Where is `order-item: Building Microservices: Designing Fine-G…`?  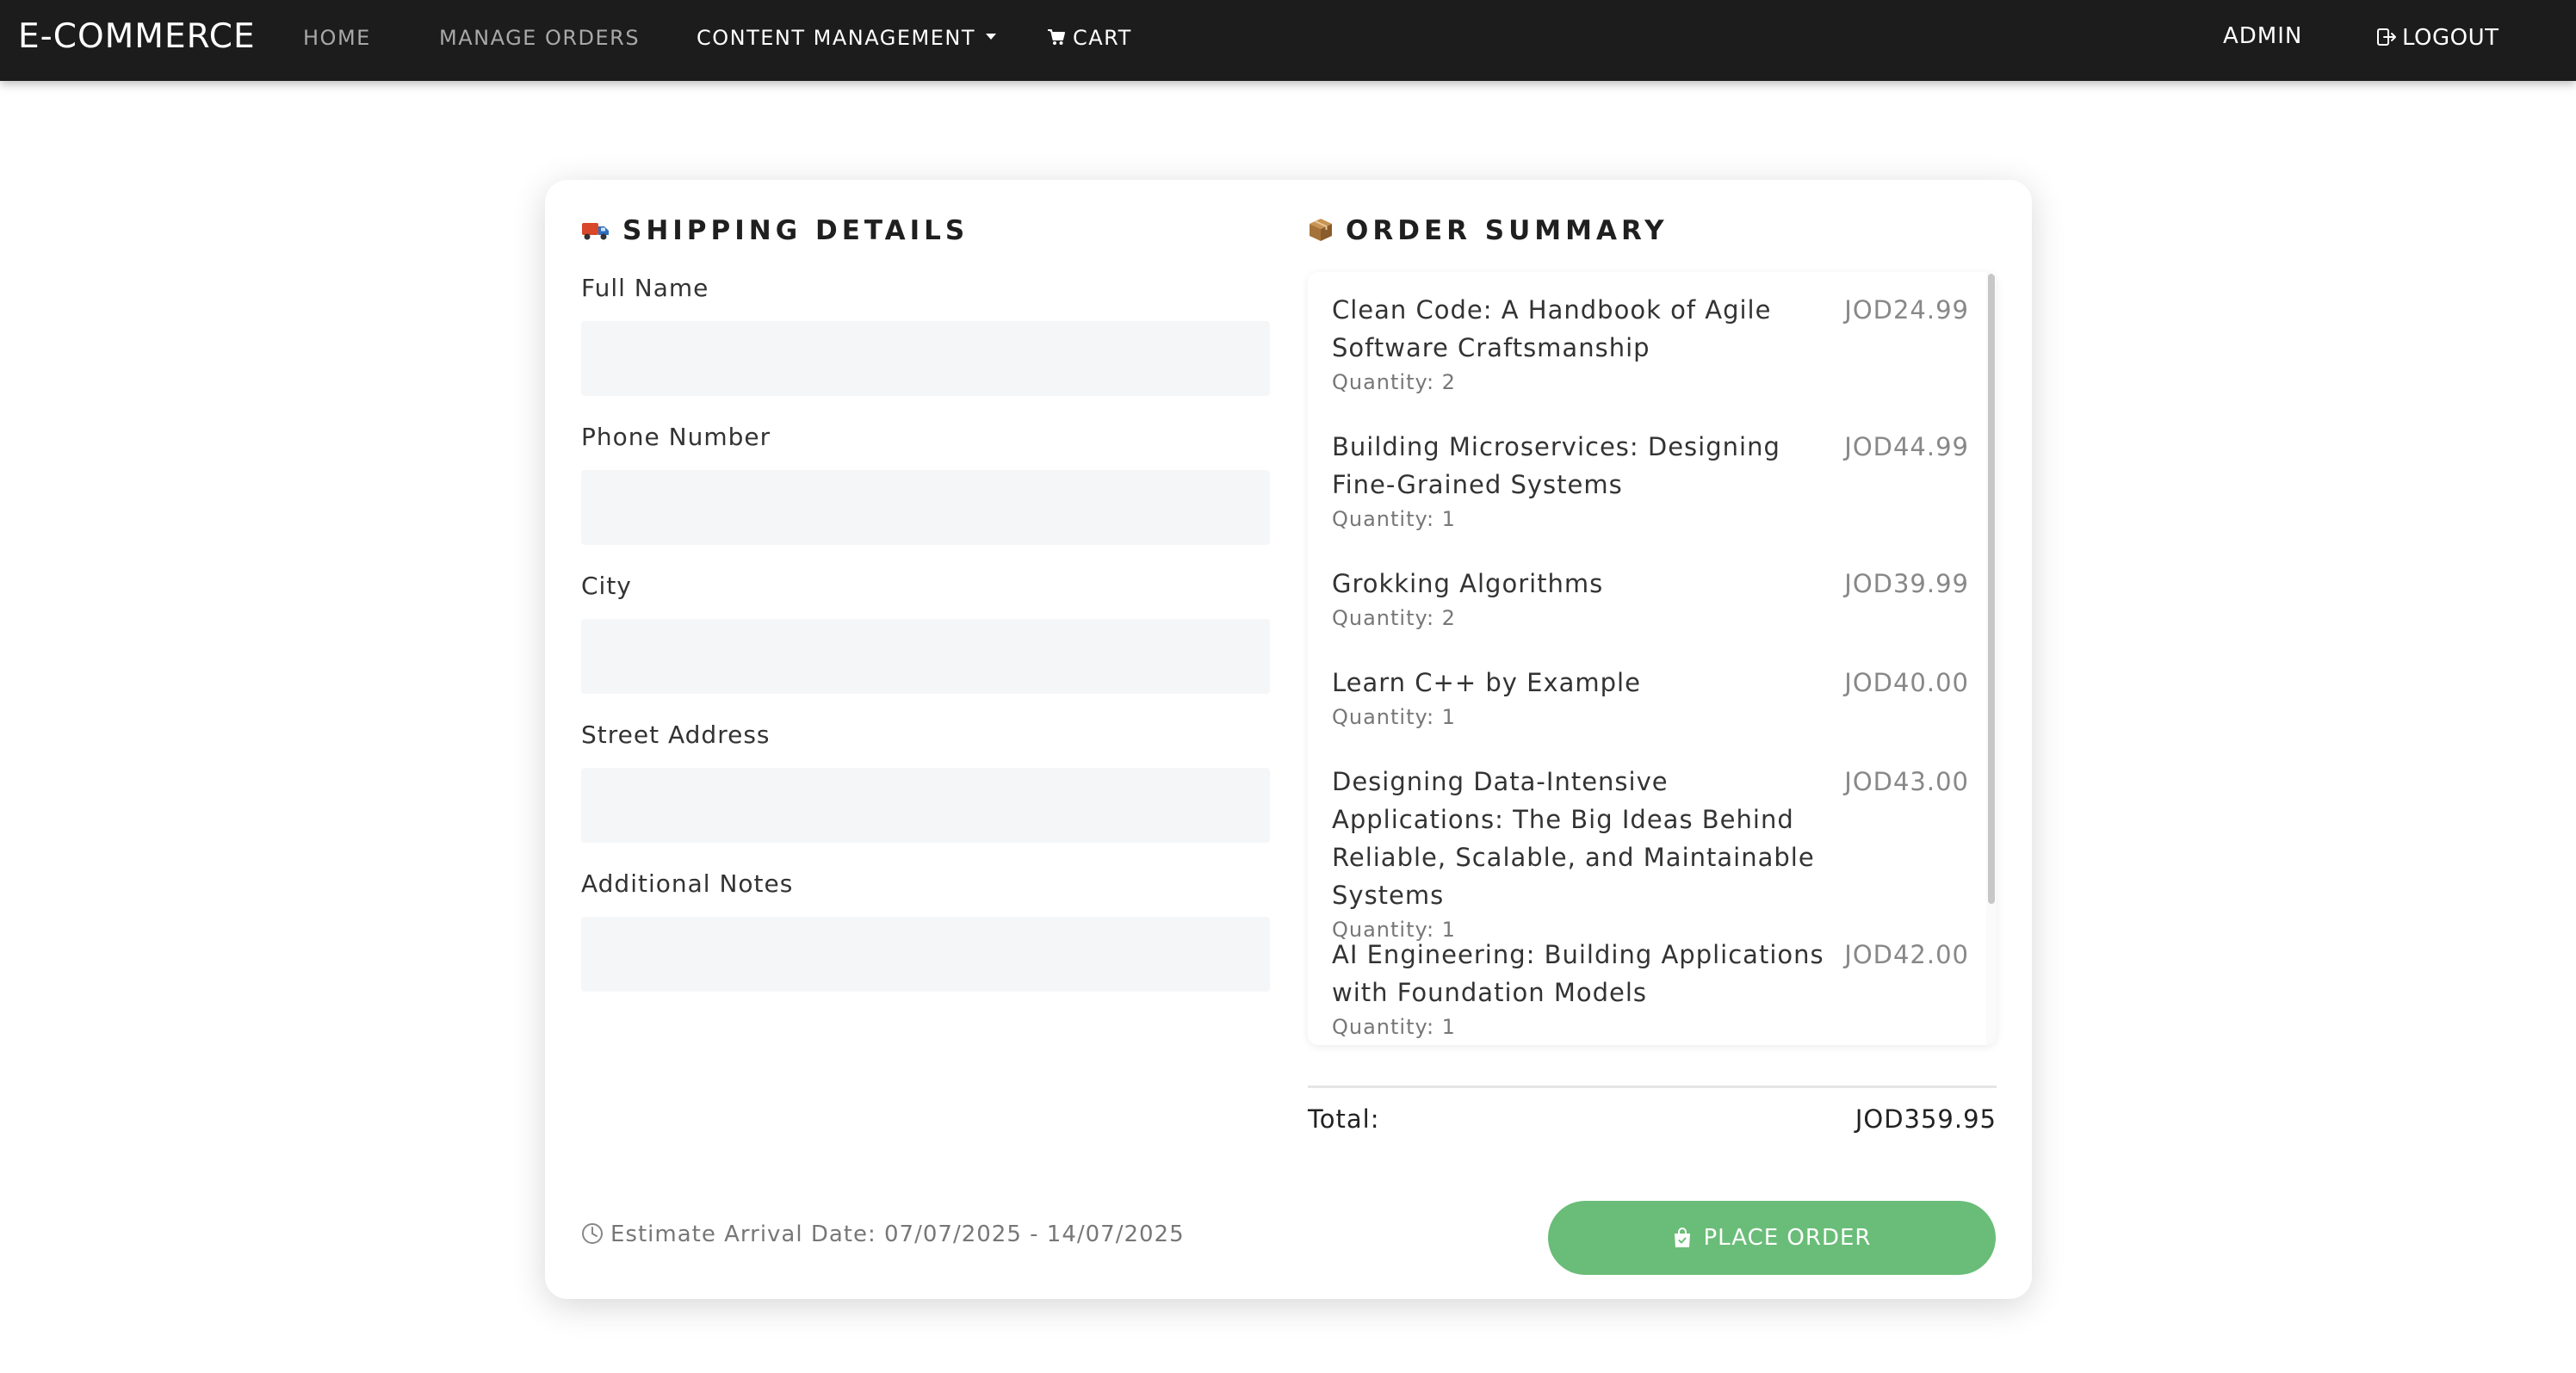
order-item: Building Microservices: Designing Fine-G… is located at coordinates (1650, 479).